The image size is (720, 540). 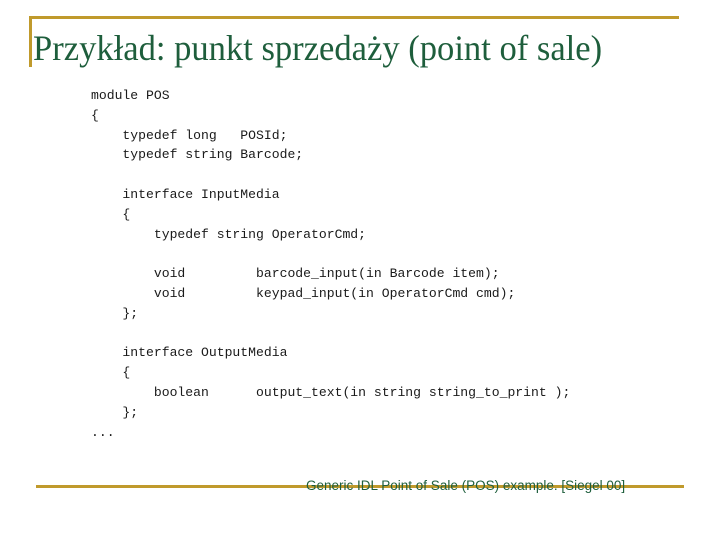 I want to click on code-line: typedef string Barcode;, so click(x=197, y=155).